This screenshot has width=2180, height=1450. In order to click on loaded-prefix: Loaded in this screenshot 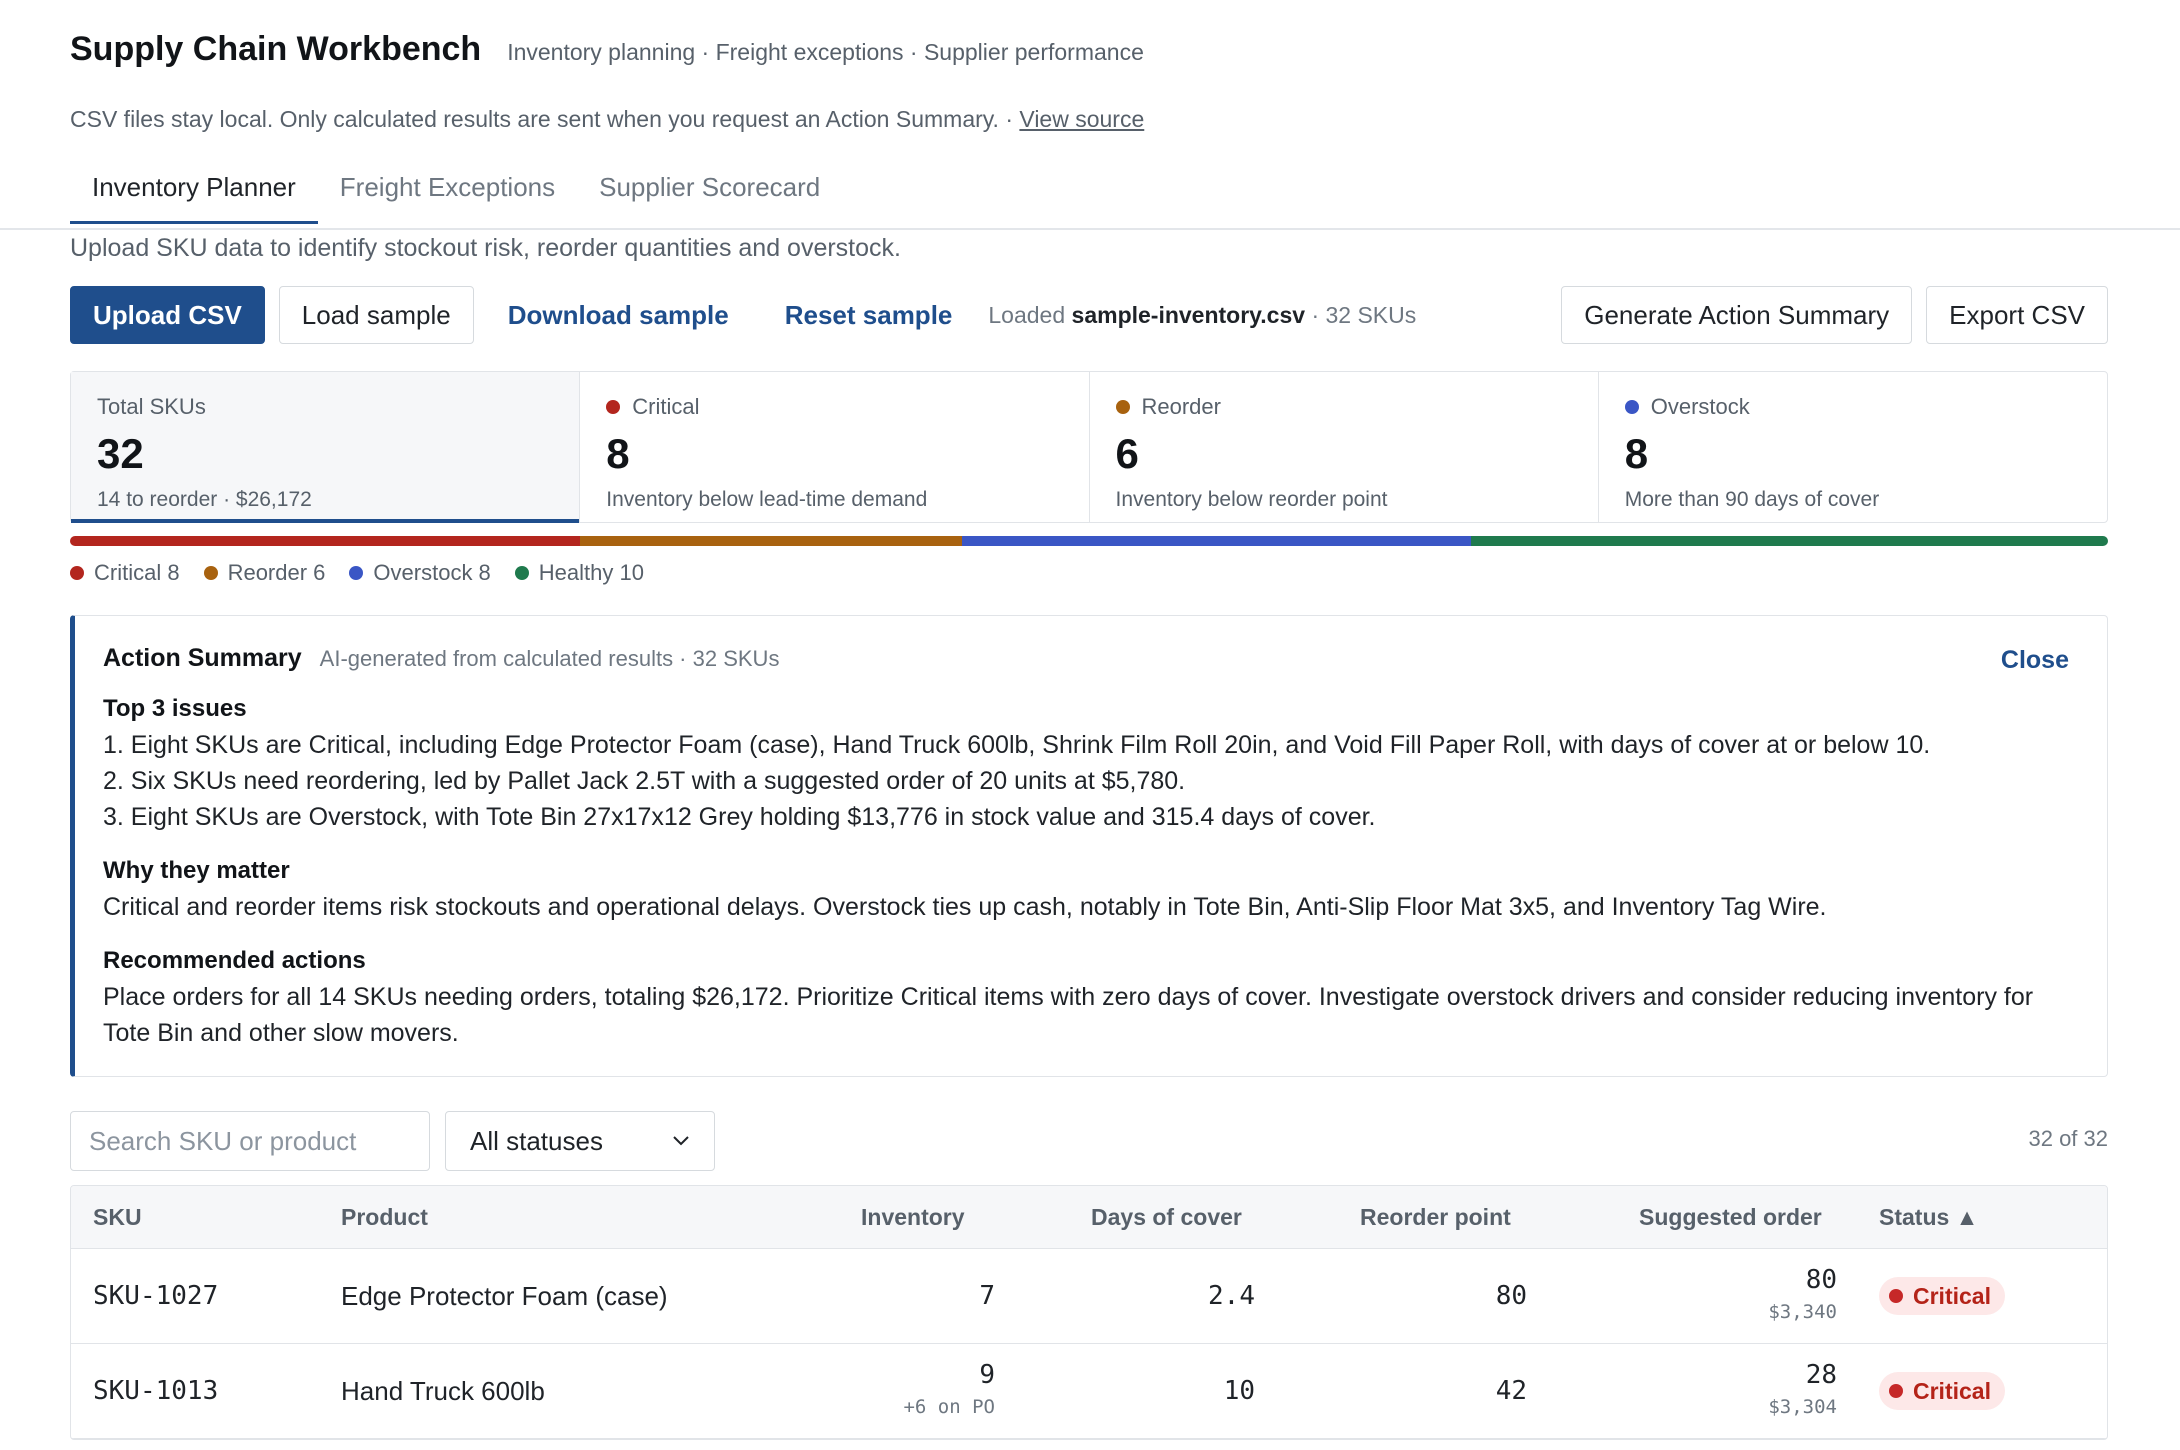, I will do `click(1027, 314)`.